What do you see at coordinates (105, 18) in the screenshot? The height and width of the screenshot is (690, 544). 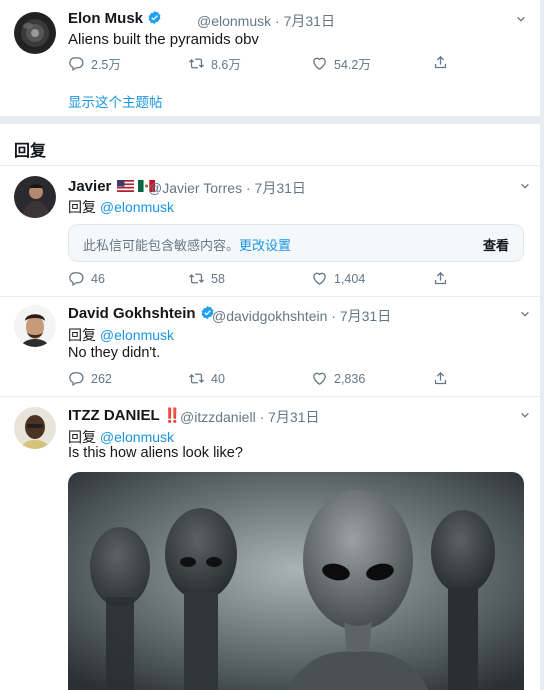 I see `author-name-text: Elon Musk` at bounding box center [105, 18].